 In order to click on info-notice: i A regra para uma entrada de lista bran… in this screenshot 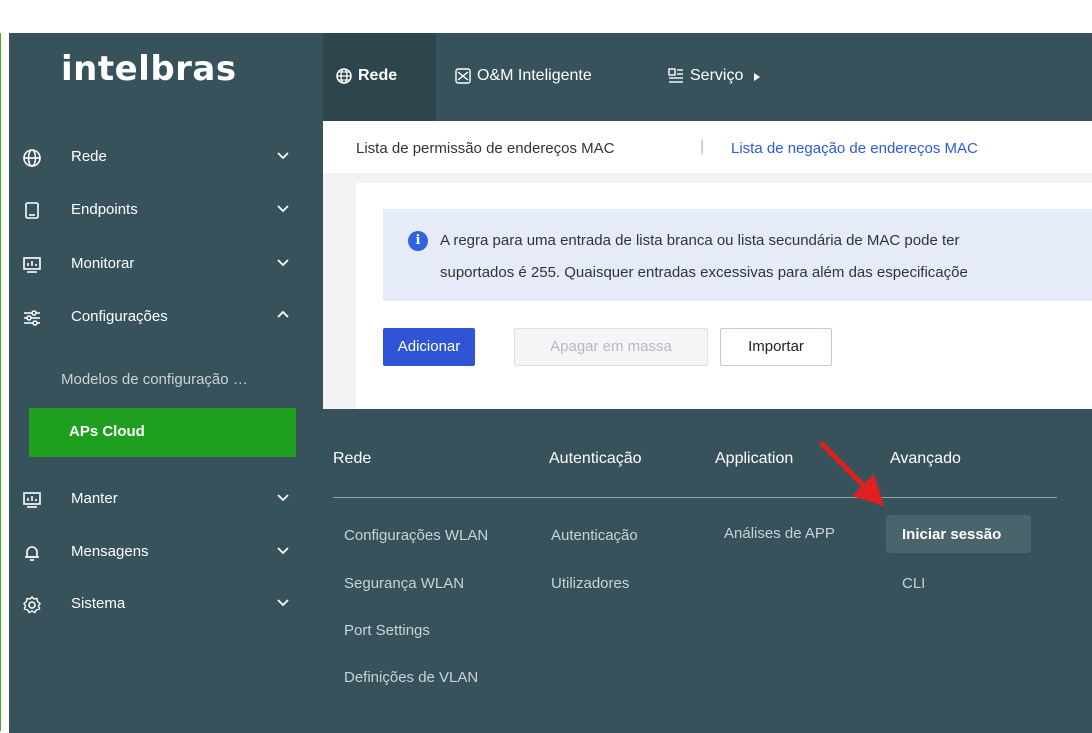, I will do `click(737, 255)`.